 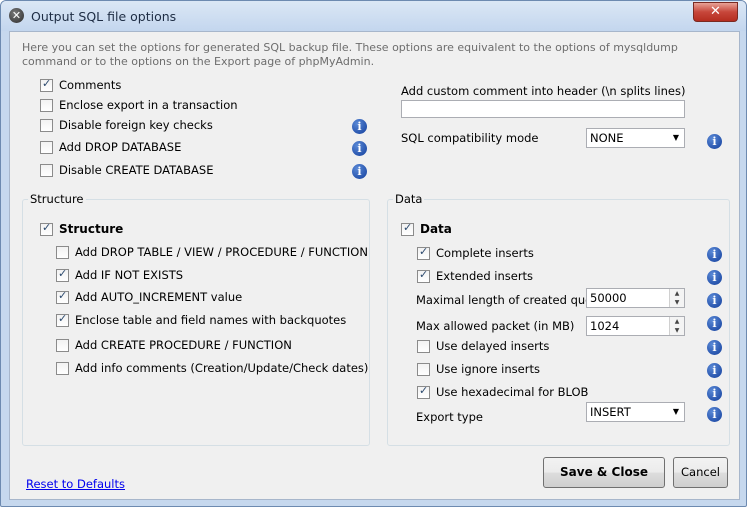 I want to click on export-type-select: INSERT ▼, so click(x=635, y=412).